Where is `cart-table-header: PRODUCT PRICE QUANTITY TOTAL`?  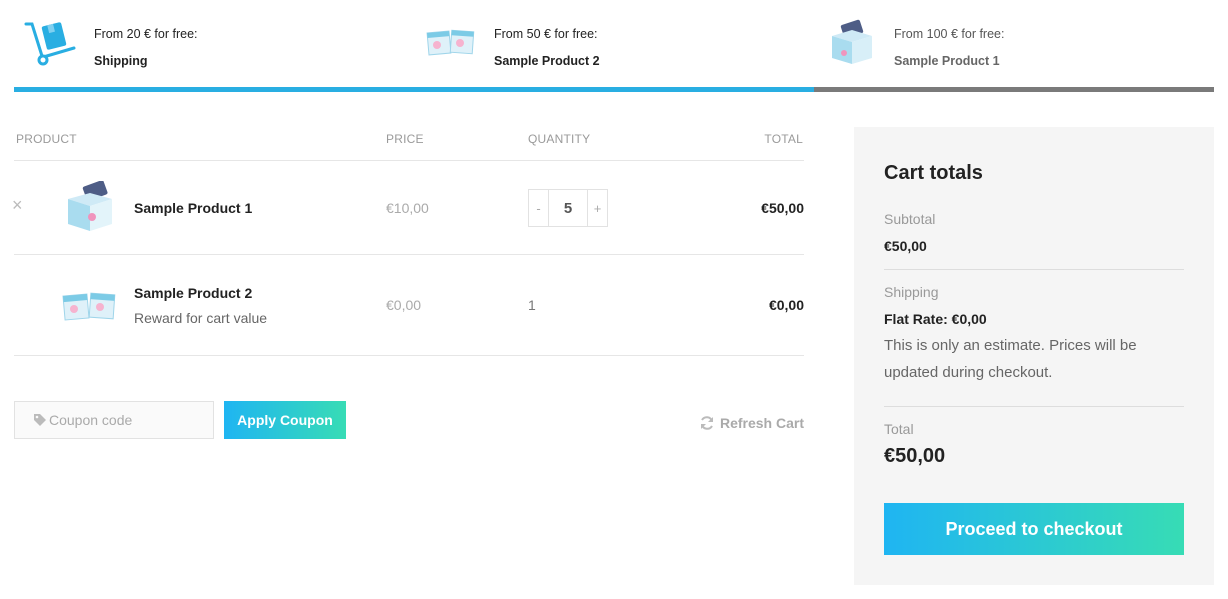
cart-table-header: PRODUCT PRICE QUANTITY TOTAL is located at coordinates (409, 143).